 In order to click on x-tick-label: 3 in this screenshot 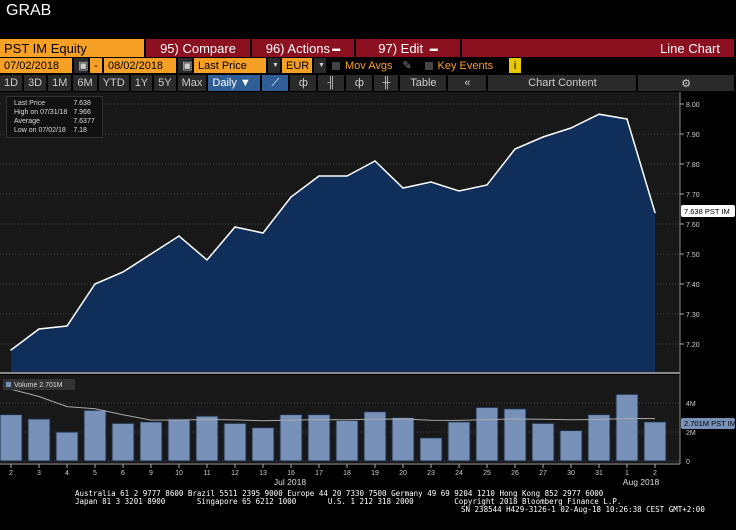, I will do `click(39, 473)`.